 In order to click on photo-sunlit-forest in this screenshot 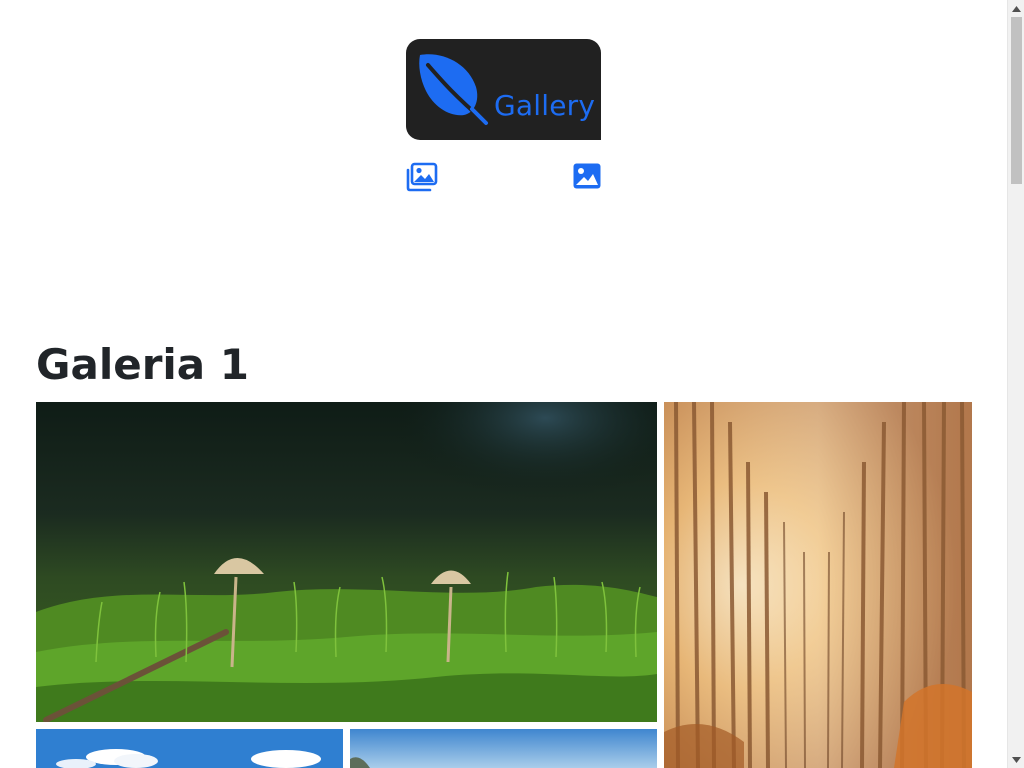, I will do `click(818, 585)`.